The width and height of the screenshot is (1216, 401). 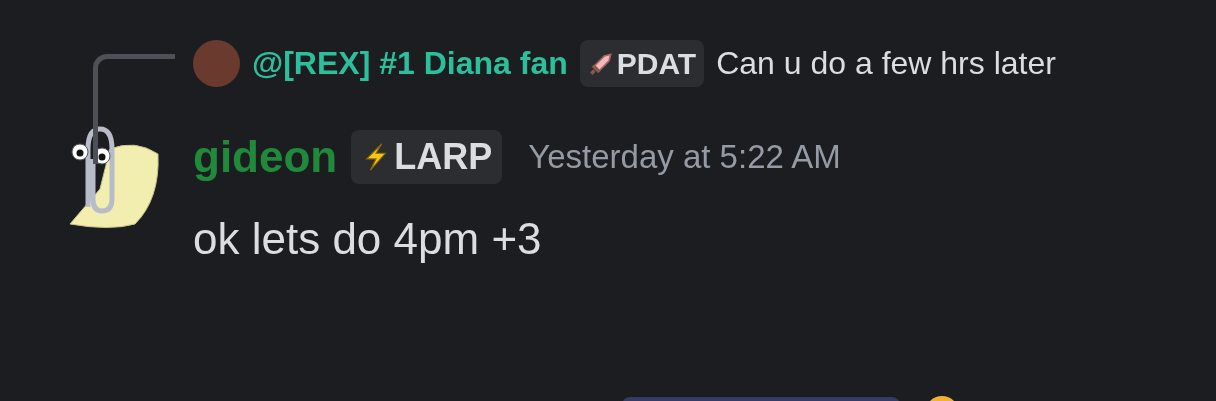 I want to click on avatar-placeholder, so click(x=216, y=64).